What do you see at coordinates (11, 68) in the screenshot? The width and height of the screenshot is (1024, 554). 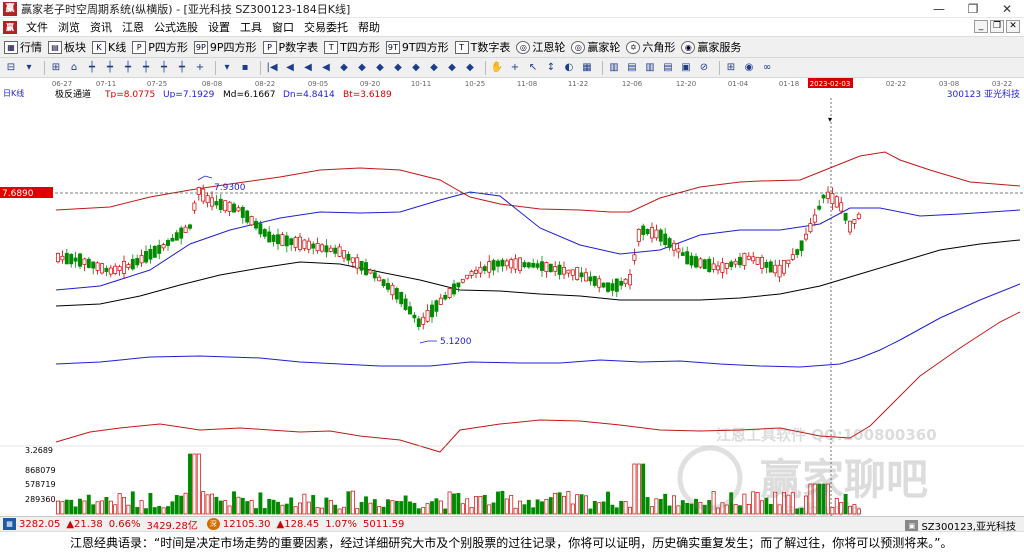 I see `draw-tool-button-0: ⊟` at bounding box center [11, 68].